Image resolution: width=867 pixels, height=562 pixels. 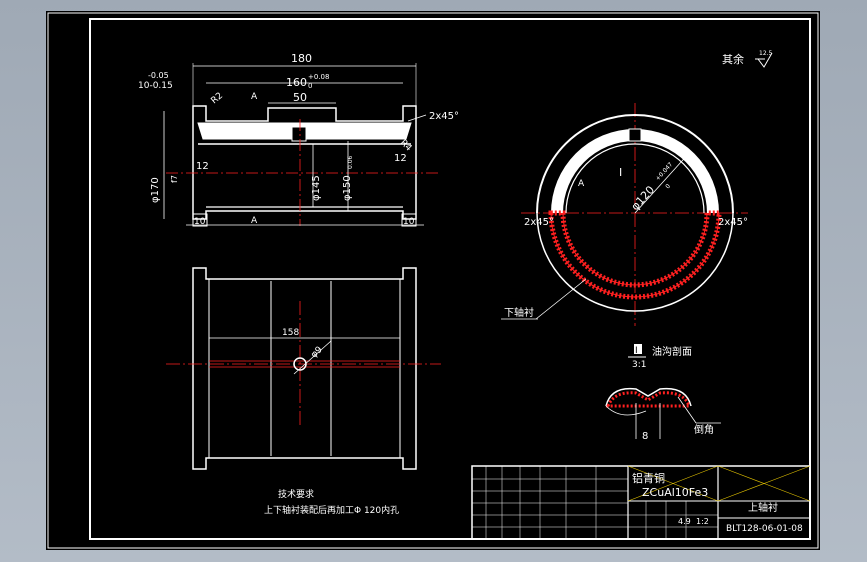 What do you see at coordinates (636, 351) in the screenshot?
I see `detail-mark: I` at bounding box center [636, 351].